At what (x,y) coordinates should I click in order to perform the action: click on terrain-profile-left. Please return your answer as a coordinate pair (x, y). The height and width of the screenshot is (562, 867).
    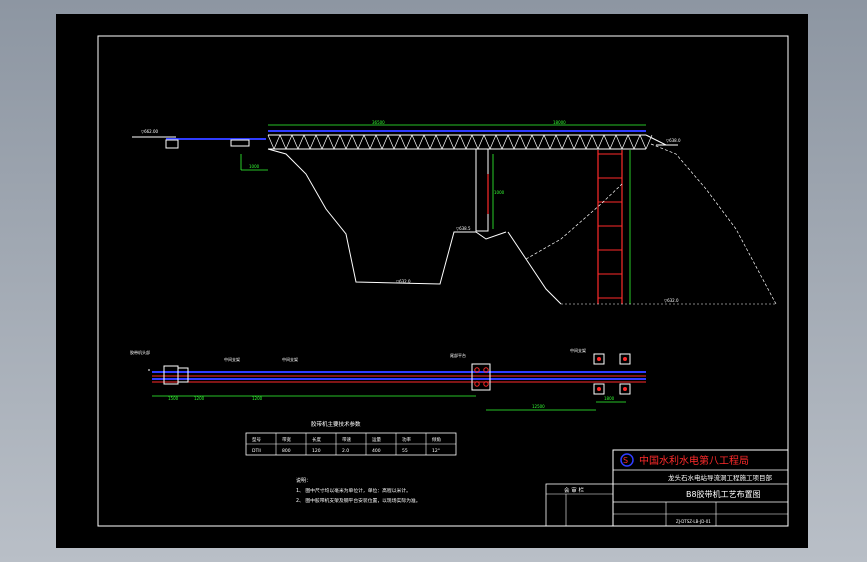
    Looking at the image, I should click on (387, 216).